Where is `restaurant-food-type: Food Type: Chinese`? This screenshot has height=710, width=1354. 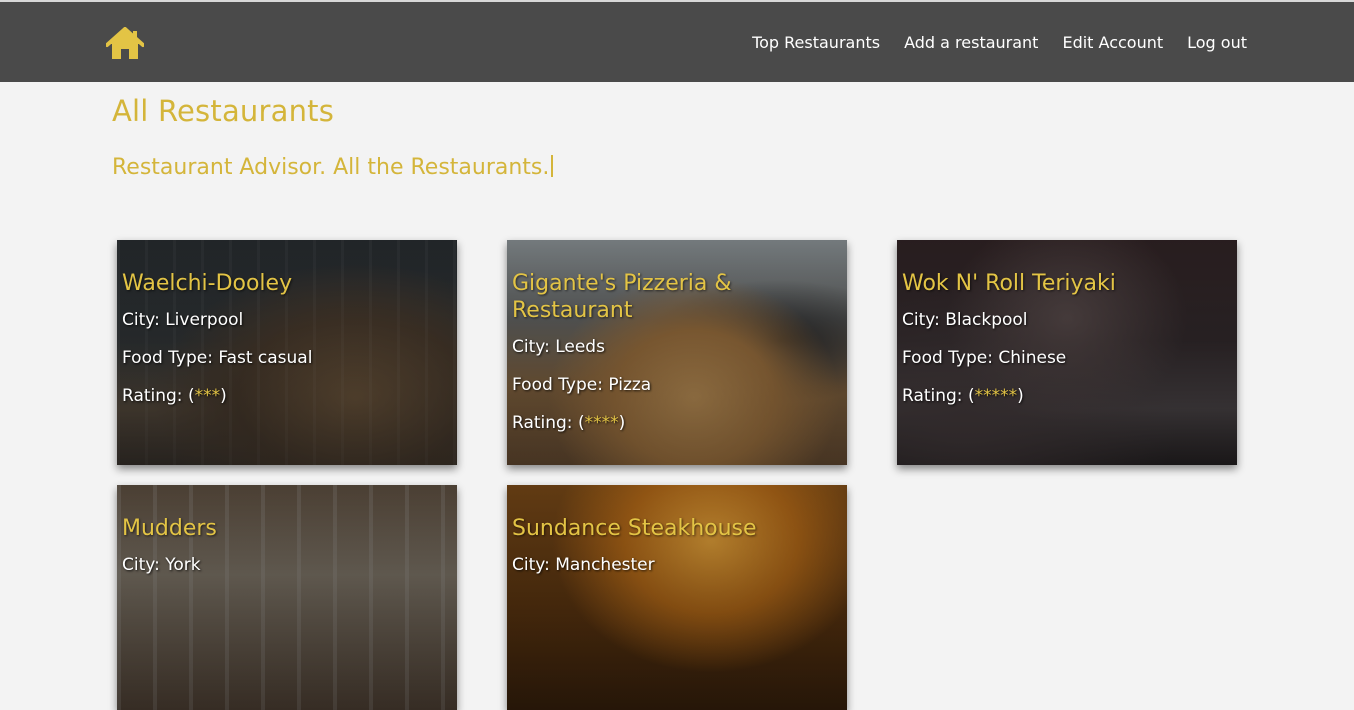
restaurant-food-type: Food Type: Chinese is located at coordinates (984, 358).